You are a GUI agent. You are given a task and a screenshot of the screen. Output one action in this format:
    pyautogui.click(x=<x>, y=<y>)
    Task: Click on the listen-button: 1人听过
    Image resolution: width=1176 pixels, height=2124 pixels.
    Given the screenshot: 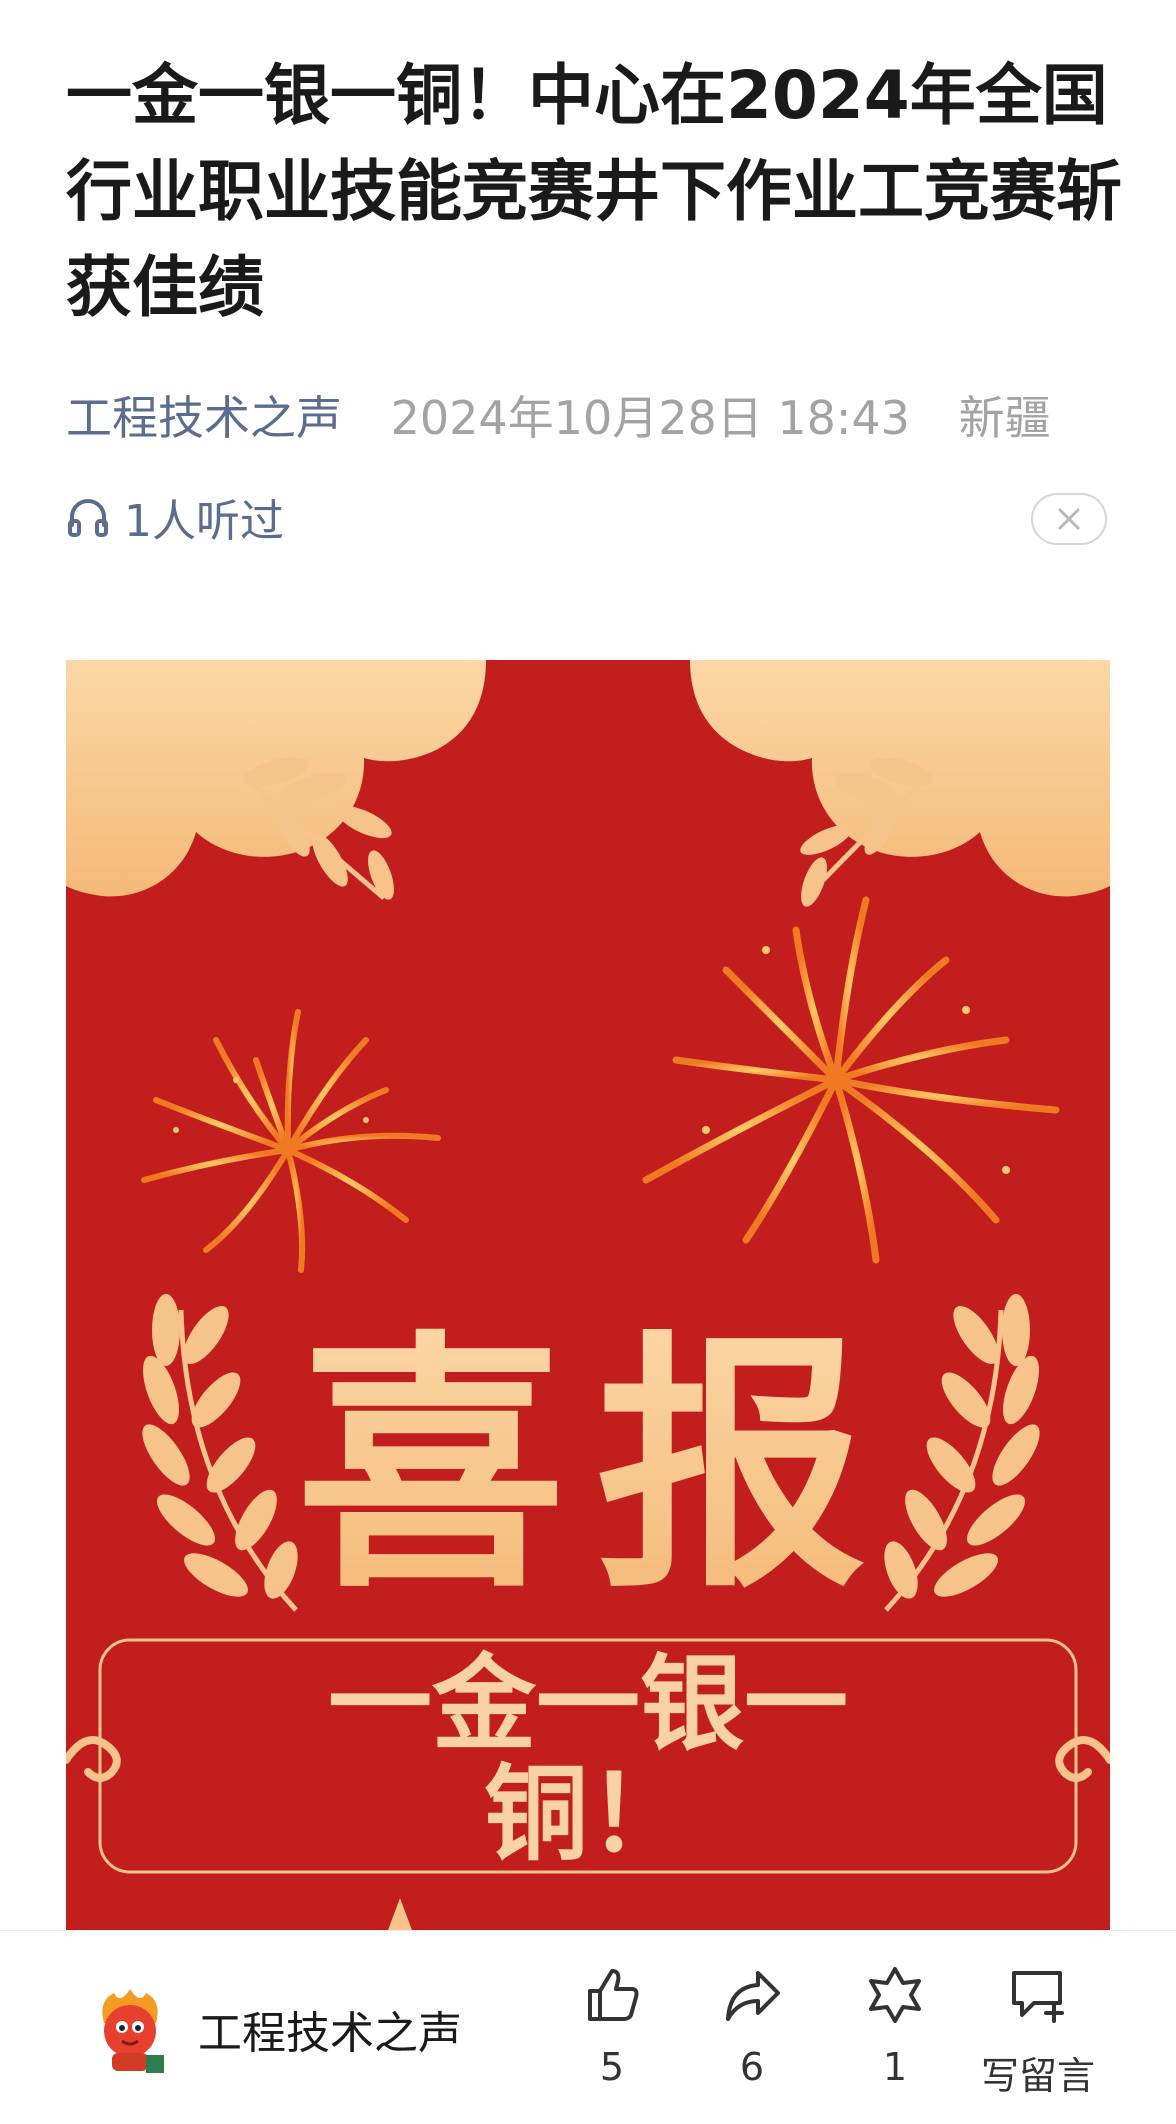 What is the action you would take?
    pyautogui.click(x=175, y=517)
    